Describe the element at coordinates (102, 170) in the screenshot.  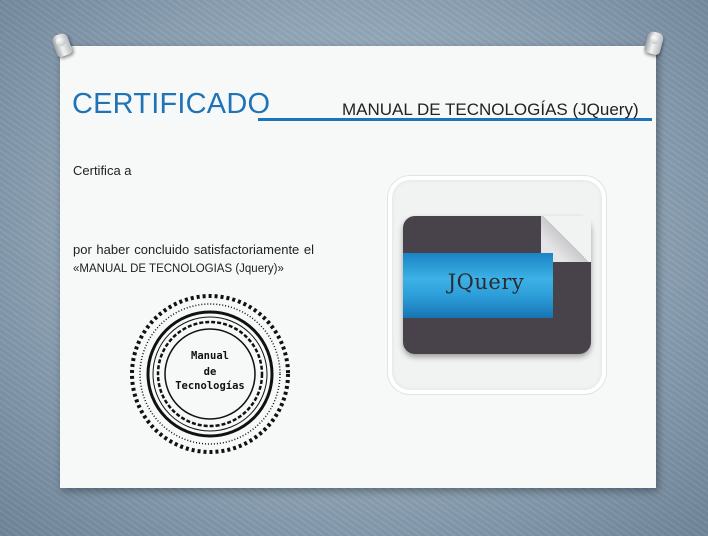
I see `certifies-label: Certifica a` at that location.